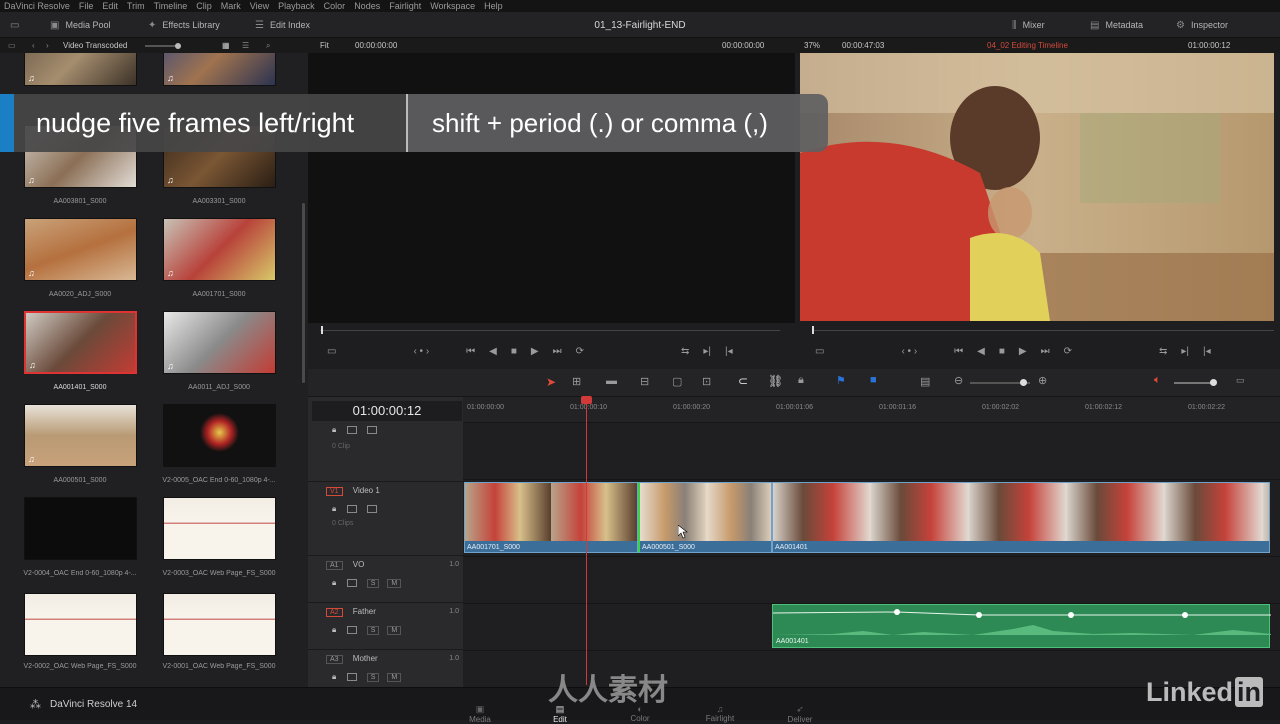 This screenshot has width=1280, height=724. Describe the element at coordinates (12, 45) in the screenshot. I see `layout-icon: ▭` at that location.